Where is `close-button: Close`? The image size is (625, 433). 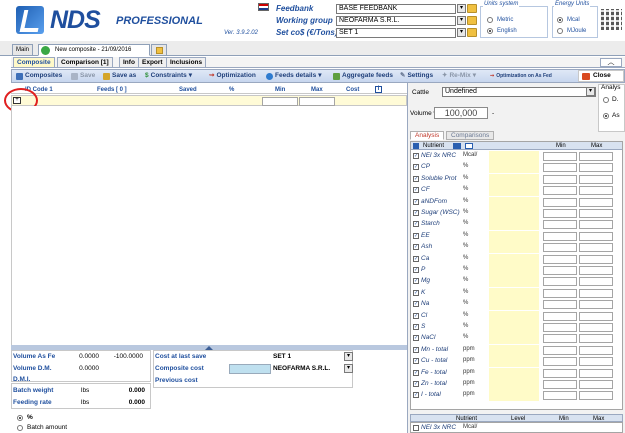
close-button: Close is located at coordinates (601, 76).